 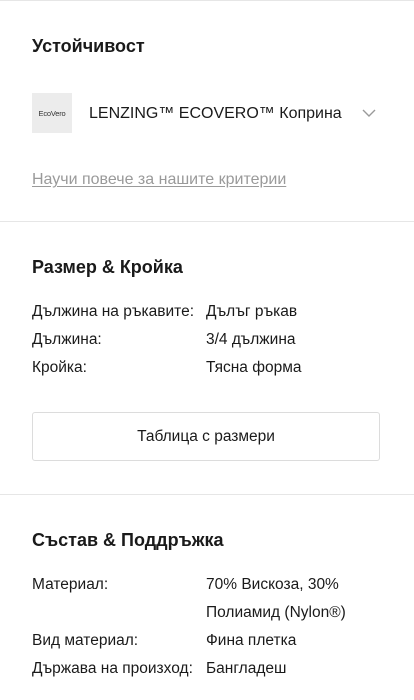 I want to click on spec-value-sleeve-length: Дълъг ръкав, so click(x=252, y=311).